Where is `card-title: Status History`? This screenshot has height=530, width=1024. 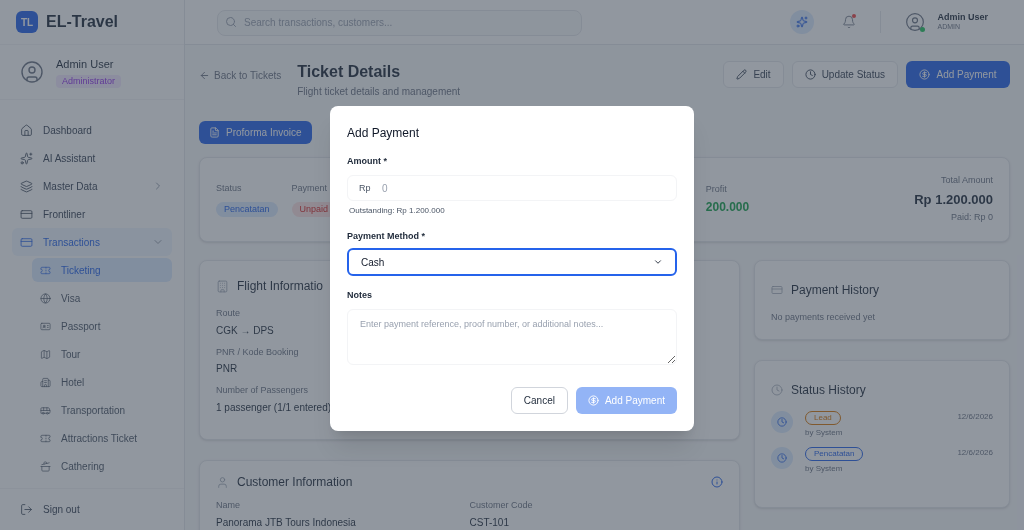
card-title: Status History is located at coordinates (828, 390).